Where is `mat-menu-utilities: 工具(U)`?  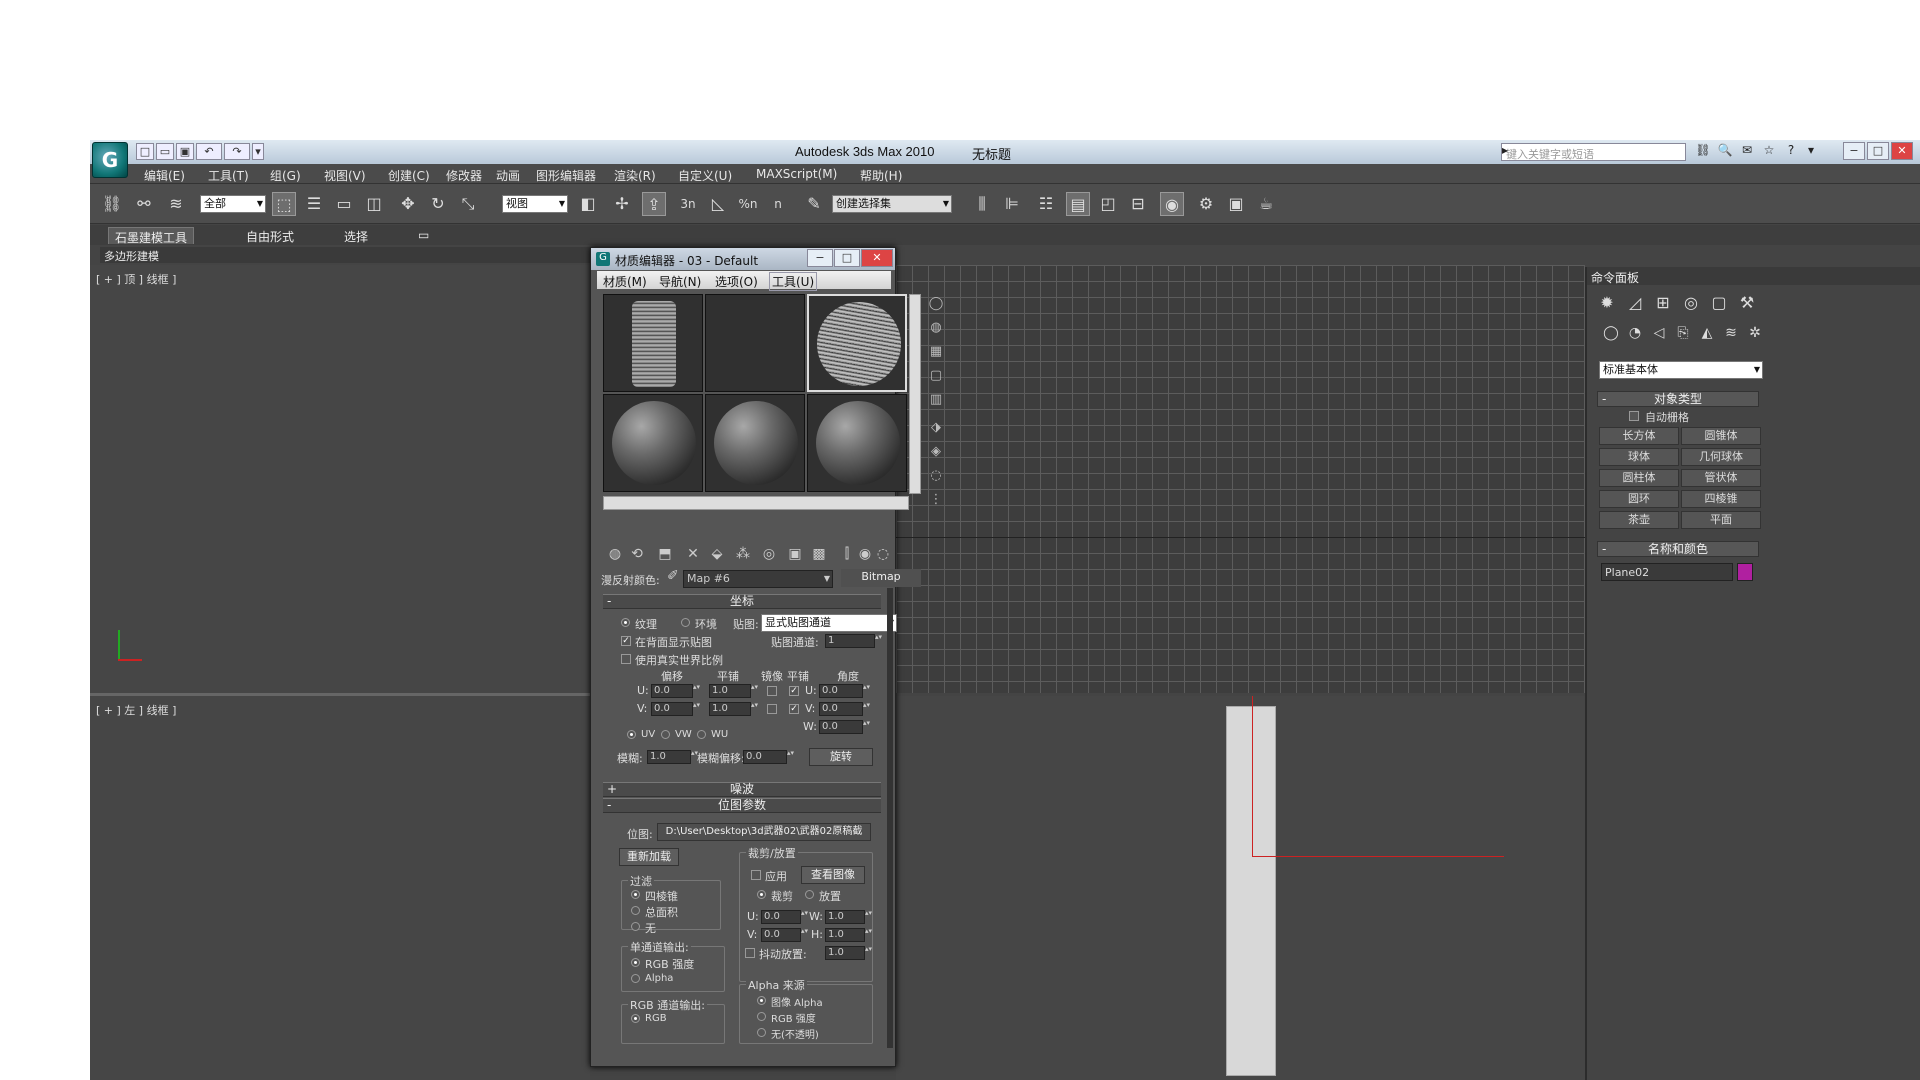
mat-menu-utilities: 工具(U) is located at coordinates (793, 281).